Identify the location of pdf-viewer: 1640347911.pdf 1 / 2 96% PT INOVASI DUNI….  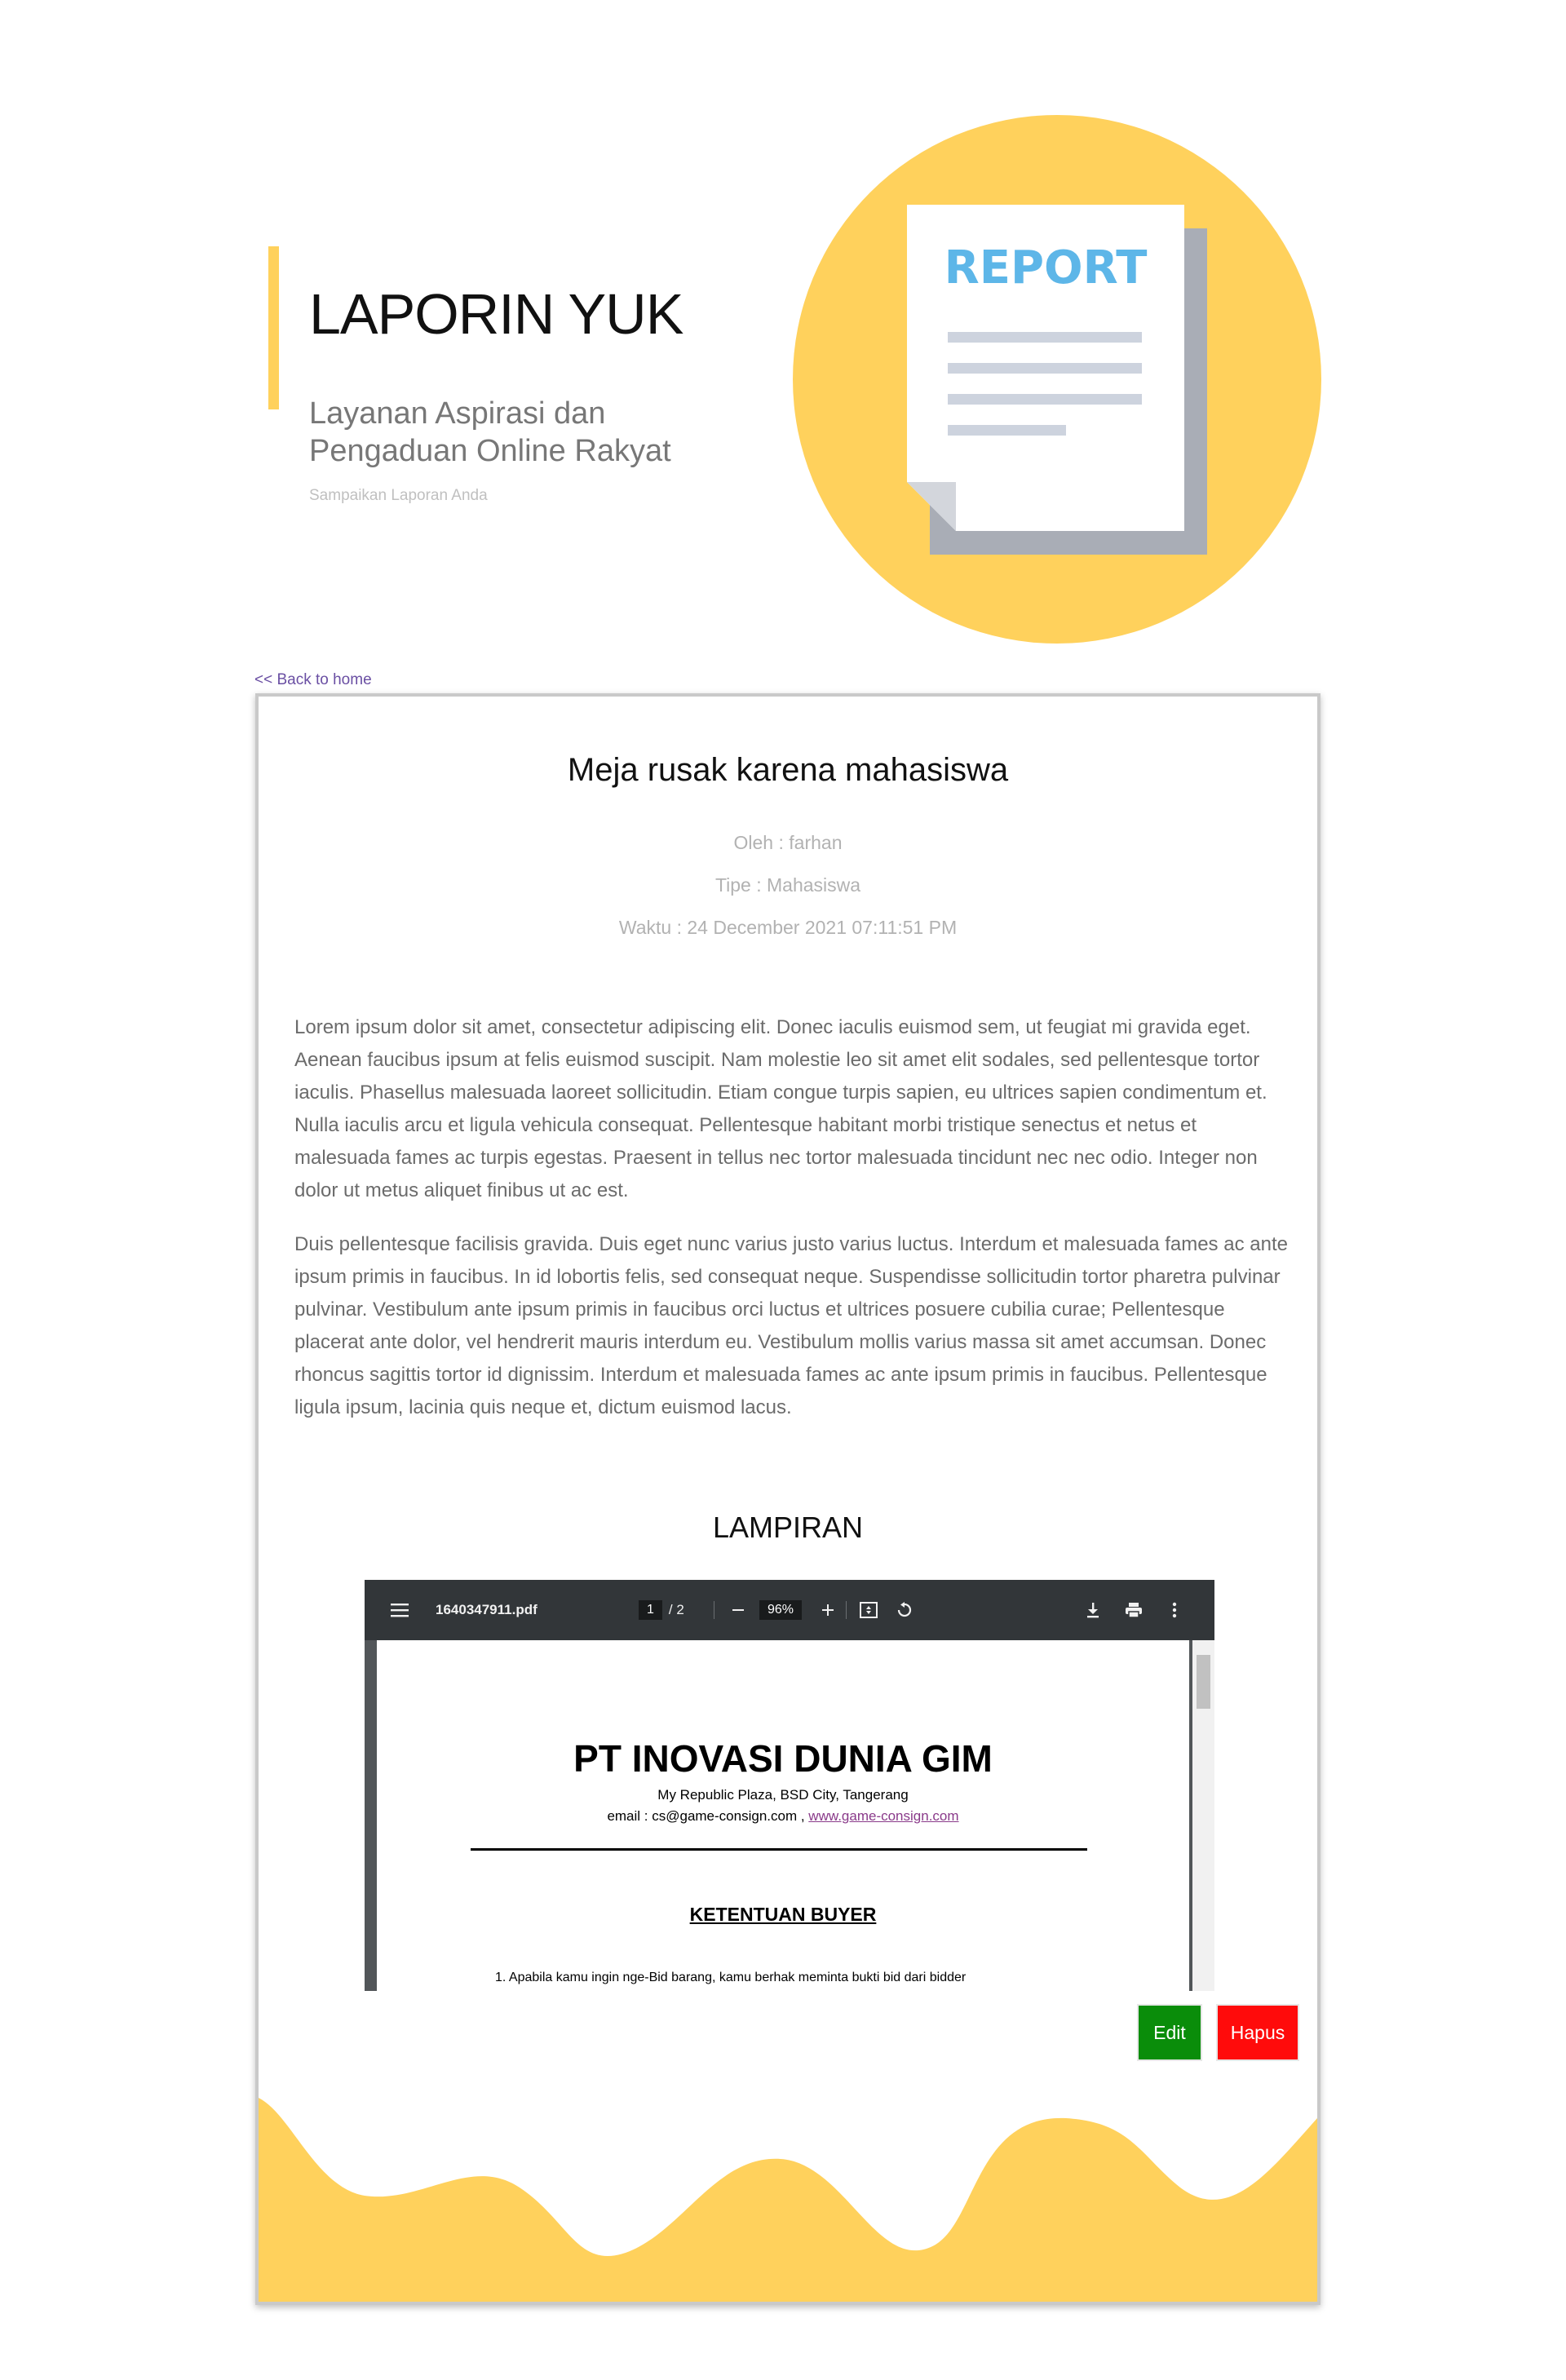
(789, 1786).